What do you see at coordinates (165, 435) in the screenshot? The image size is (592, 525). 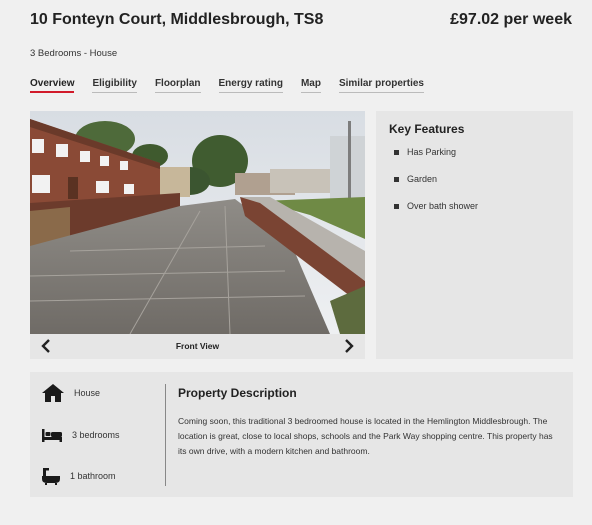 I see `stats-divider` at bounding box center [165, 435].